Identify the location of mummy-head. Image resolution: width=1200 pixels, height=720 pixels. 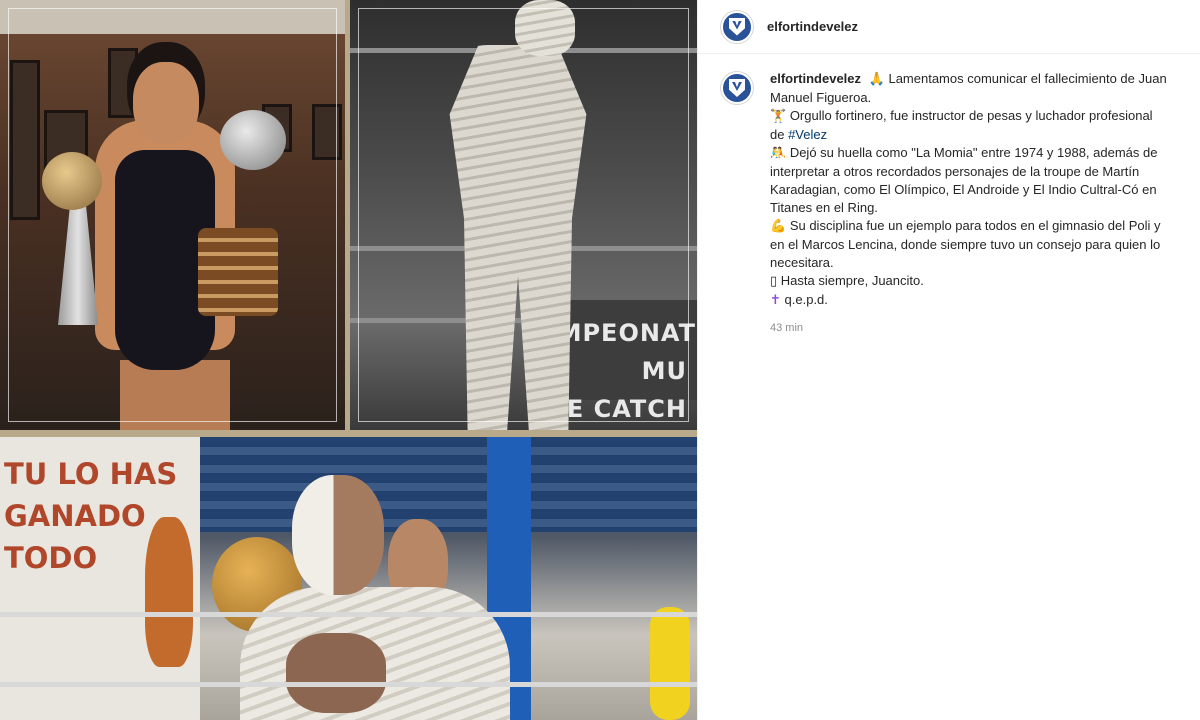
(545, 28).